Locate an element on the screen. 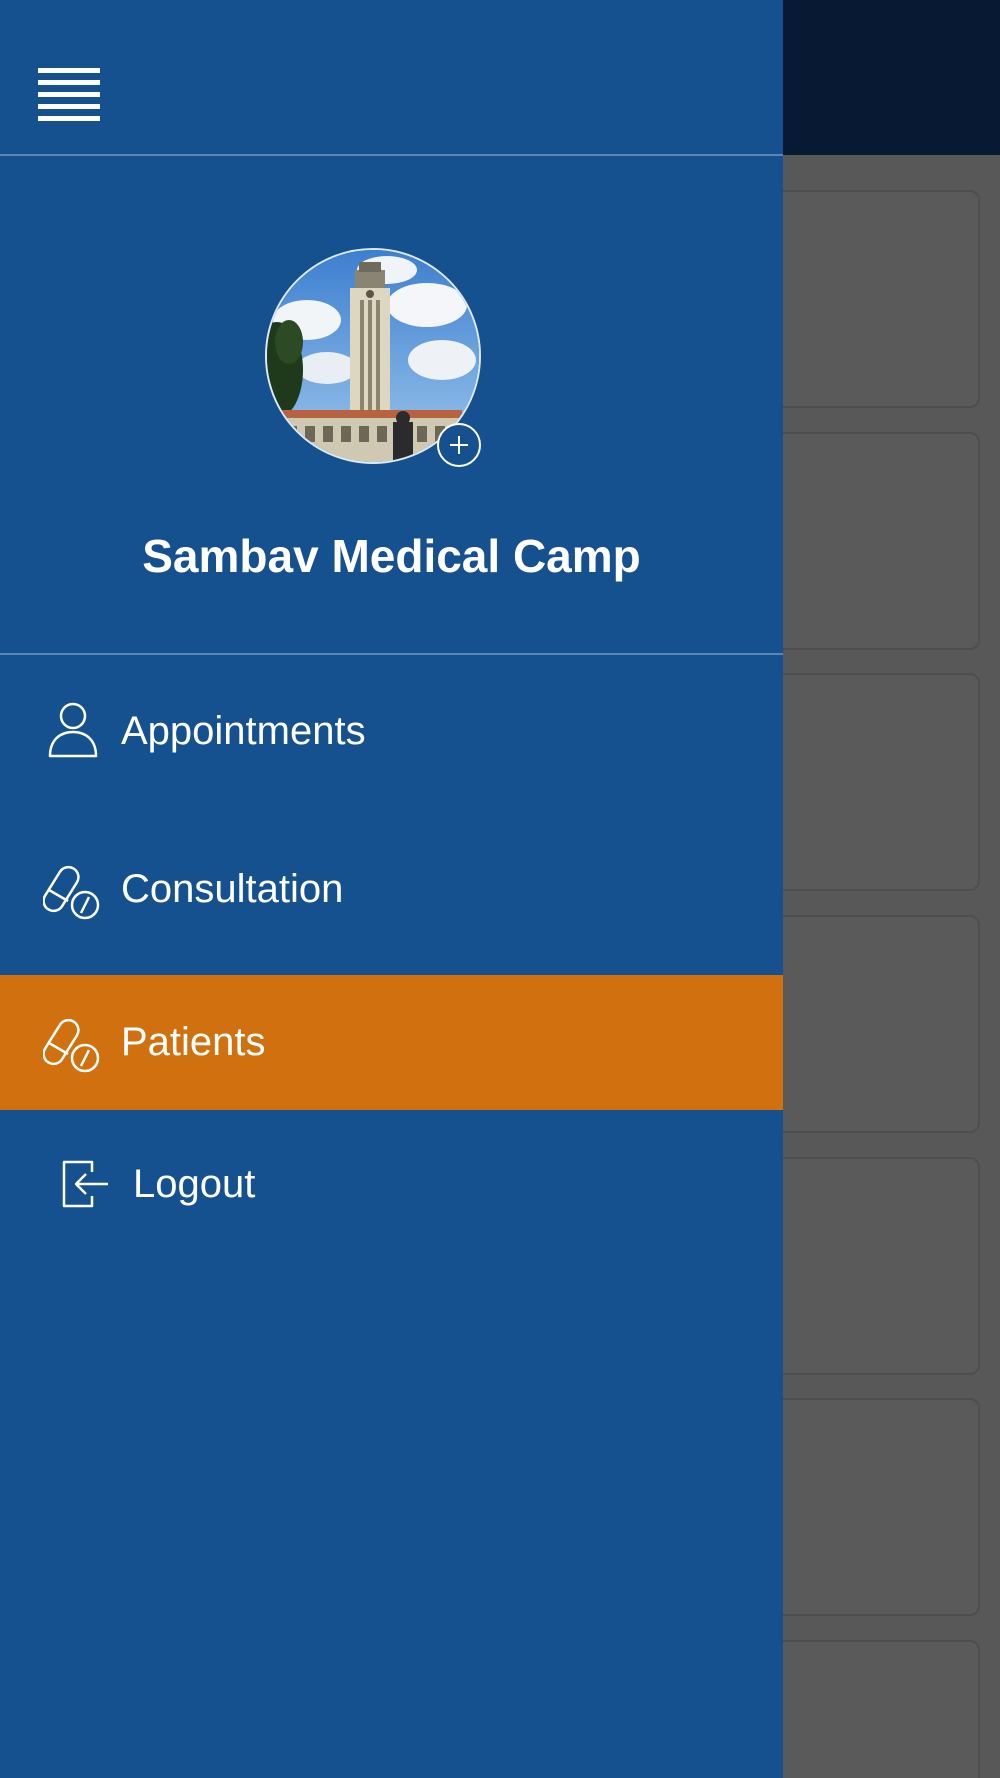 The height and width of the screenshot is (1778, 1000). menu-item-consultation: Consultation is located at coordinates (391, 893).